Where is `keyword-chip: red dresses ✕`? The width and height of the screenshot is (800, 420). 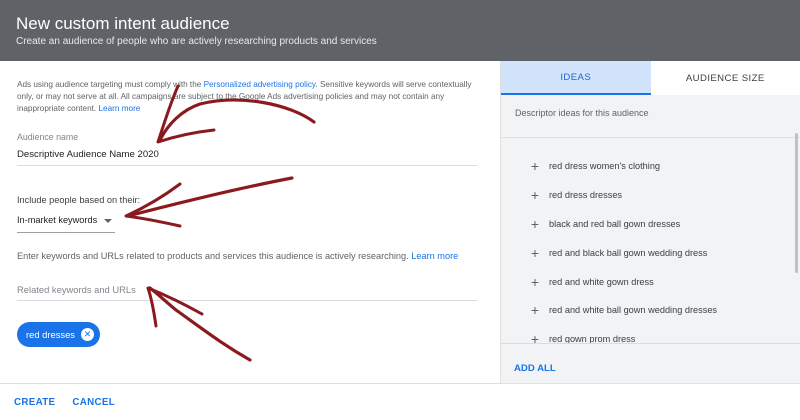
keyword-chip: red dresses ✕ is located at coordinates (58, 334).